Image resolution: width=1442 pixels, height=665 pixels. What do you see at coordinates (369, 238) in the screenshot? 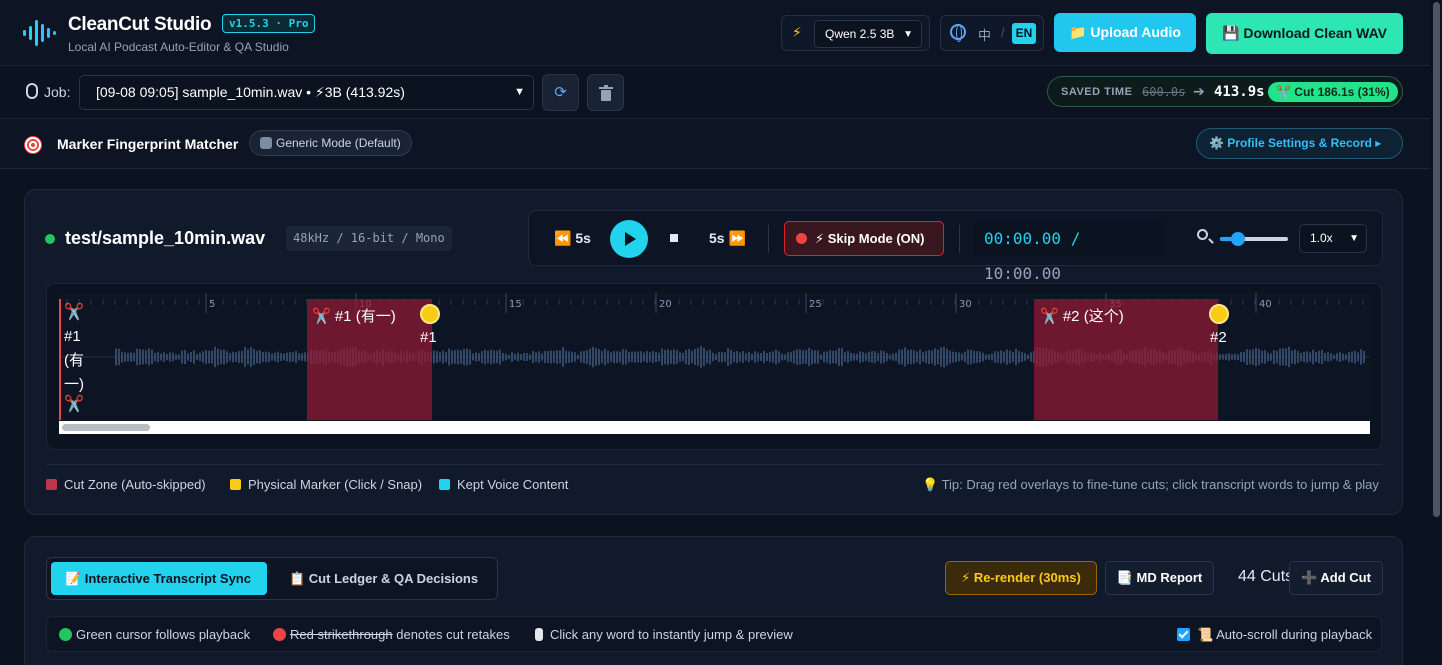
I see `file-format-badge: 48kHz / 16-bit / Mono` at bounding box center [369, 238].